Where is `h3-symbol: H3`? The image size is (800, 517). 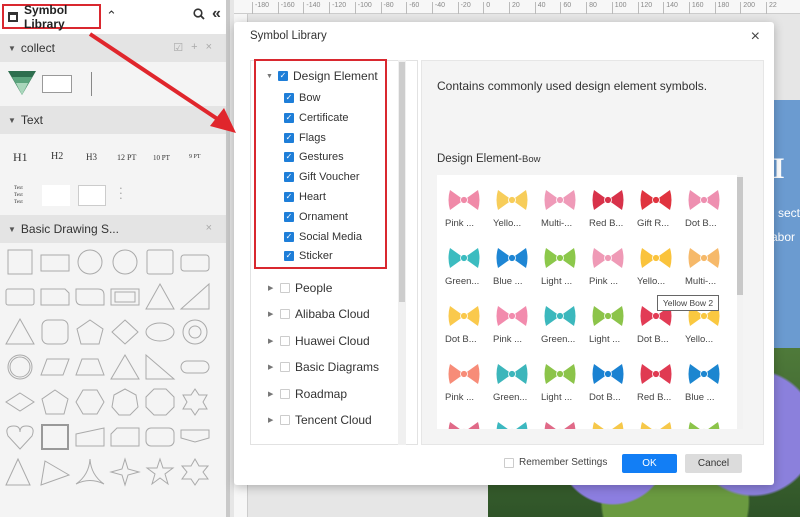 h3-symbol: H3 is located at coordinates (91, 157).